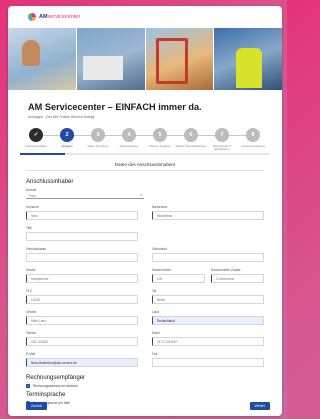 This screenshot has width=320, height=419. I want to click on form-navigation: Zurück Weiter, so click(148, 406).